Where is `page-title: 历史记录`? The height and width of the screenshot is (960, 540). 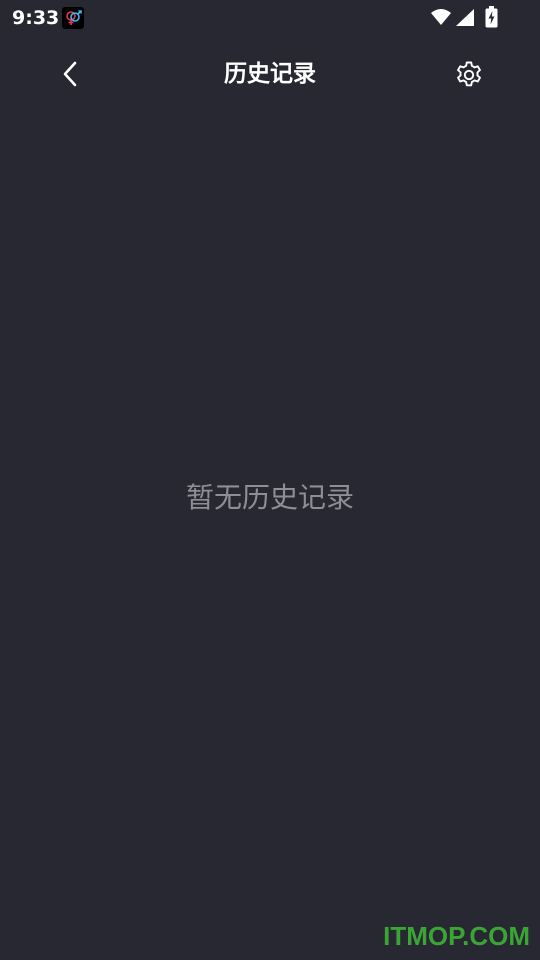 page-title: 历史记录 is located at coordinates (270, 74).